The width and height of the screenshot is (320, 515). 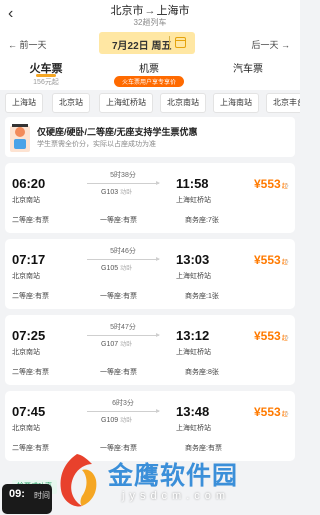 What do you see at coordinates (142, 46) in the screenshot?
I see `selected-date: 7月22日 周五` at bounding box center [142, 46].